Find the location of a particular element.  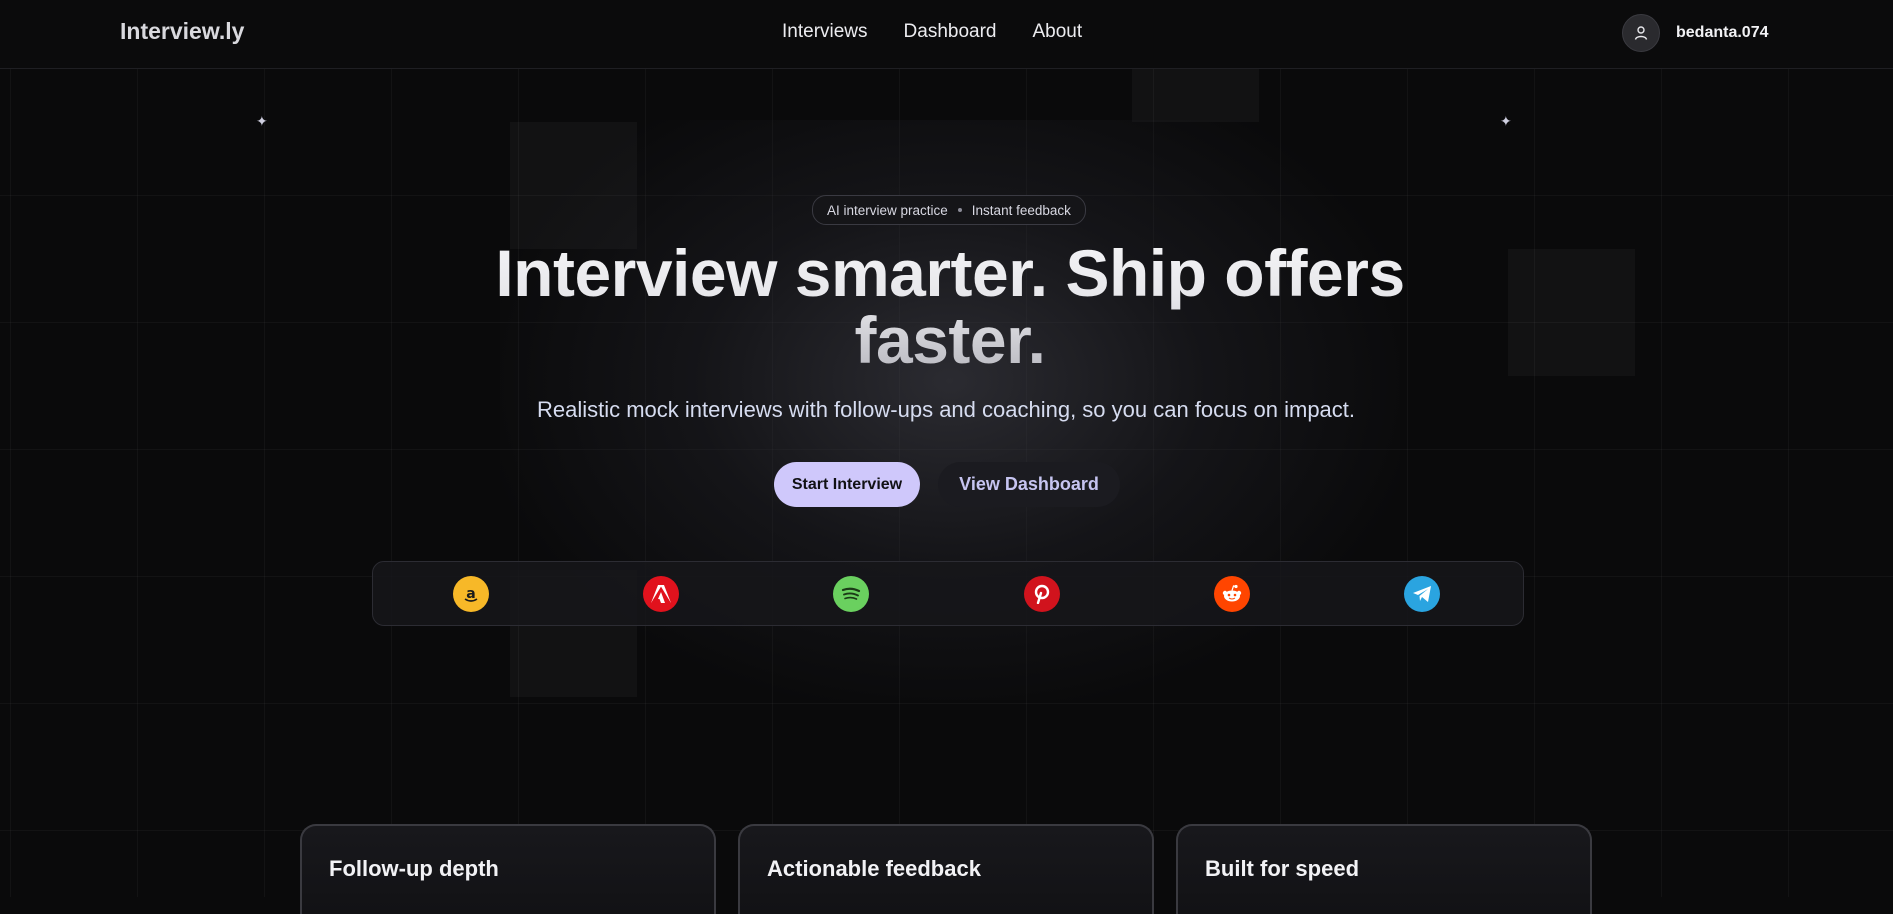

brand-logo: Interview.ly is located at coordinates (182, 31).